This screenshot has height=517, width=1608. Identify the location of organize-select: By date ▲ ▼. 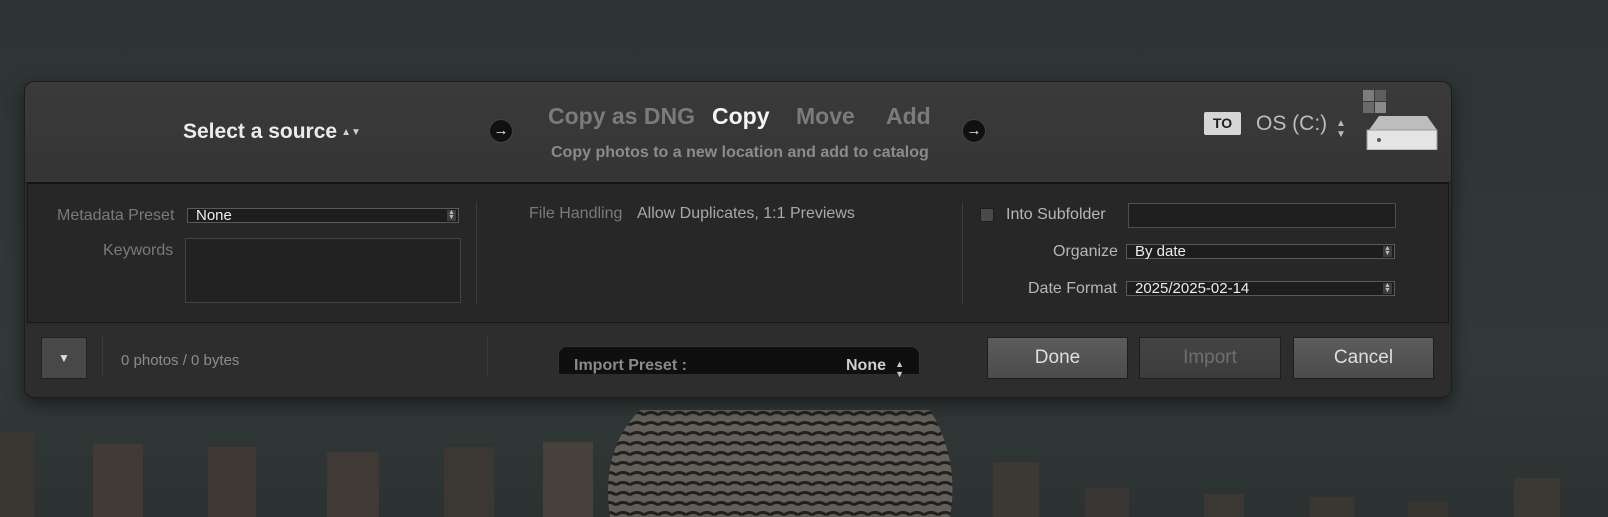
(1260, 251).